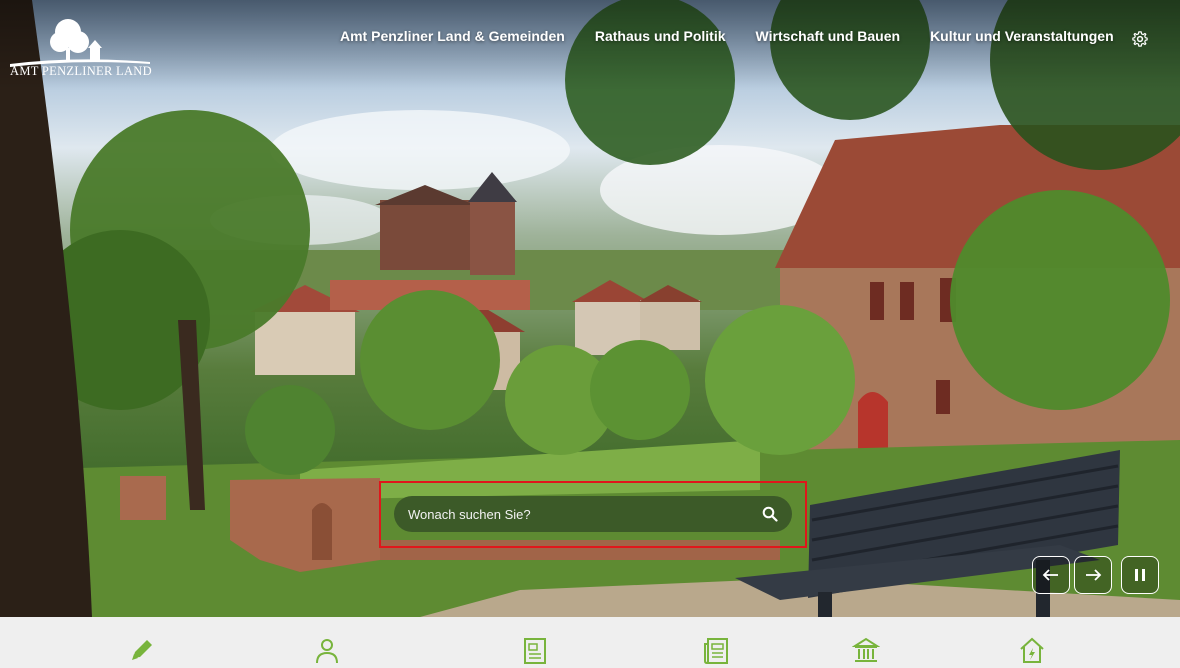 The height and width of the screenshot is (668, 1180). Describe the element at coordinates (142, 650) in the screenshot. I see `pencil-icon` at that location.